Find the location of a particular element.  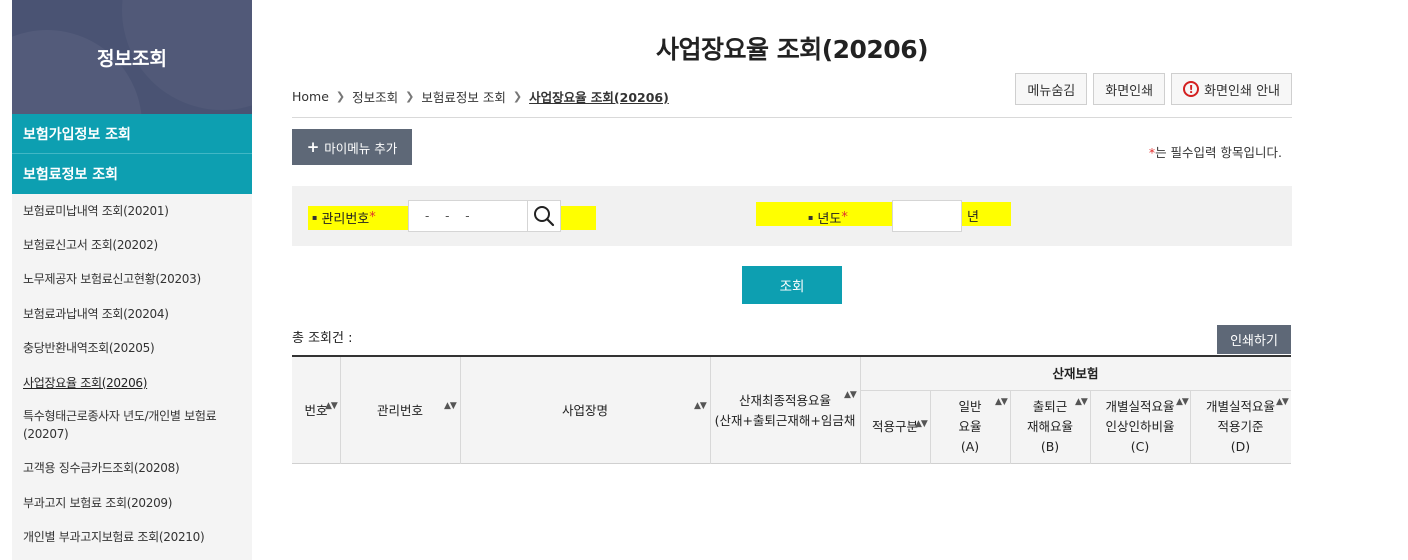

hide-menu-button: 메뉴숨김 is located at coordinates (1051, 89).